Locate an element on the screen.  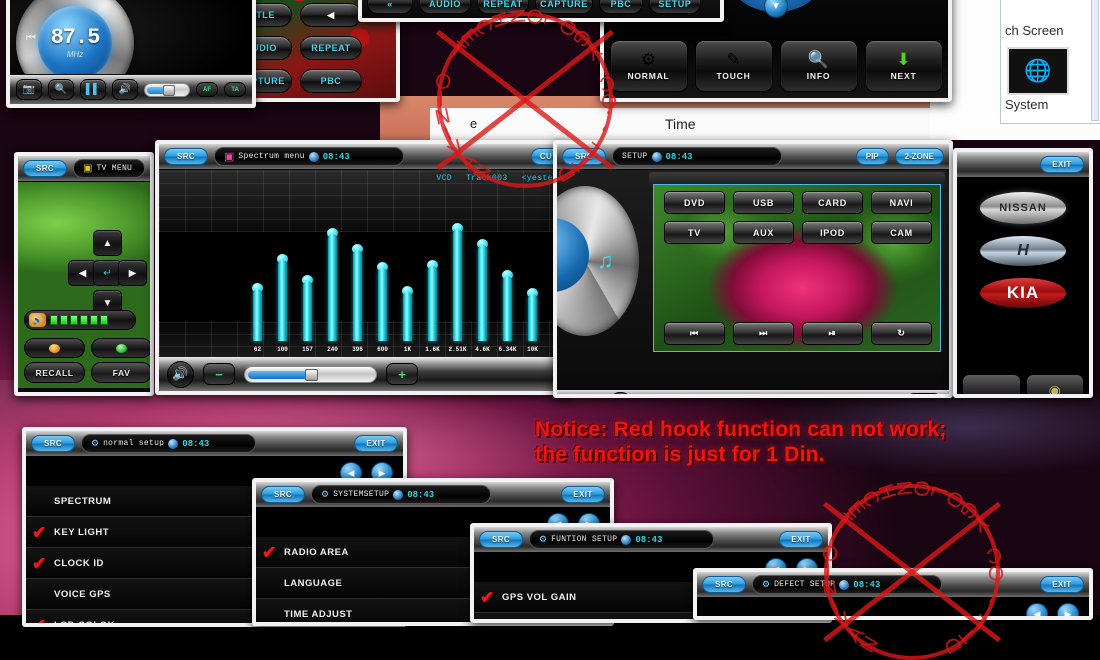
level-slider-knob is located at coordinates (312, 374).